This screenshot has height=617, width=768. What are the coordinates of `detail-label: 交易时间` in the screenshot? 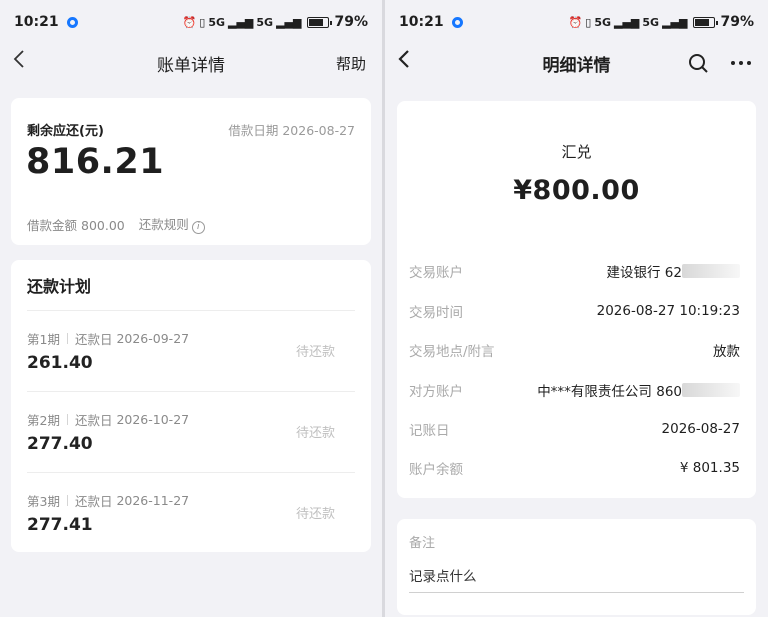 It's located at (436, 313).